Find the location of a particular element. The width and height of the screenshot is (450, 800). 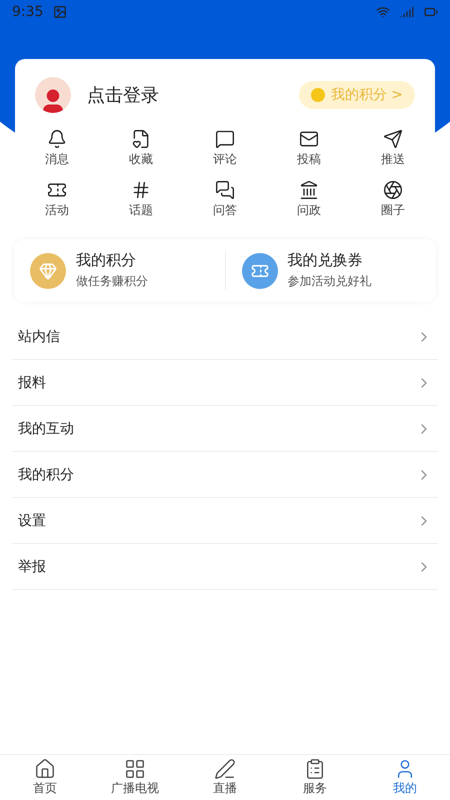

shortcut-button: 问政 is located at coordinates (309, 199).